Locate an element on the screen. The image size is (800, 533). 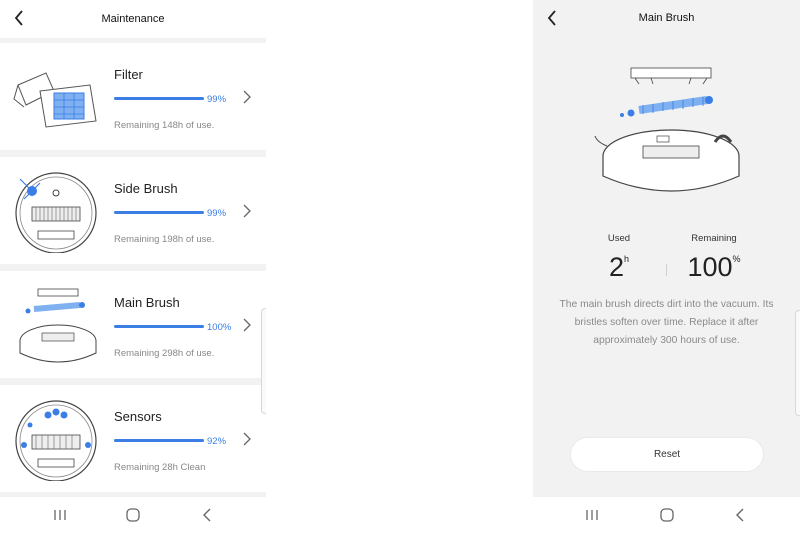
maintenance-item-main-brush: Main Brush 100% Remaining 298h of use. is located at coordinates (133, 324).